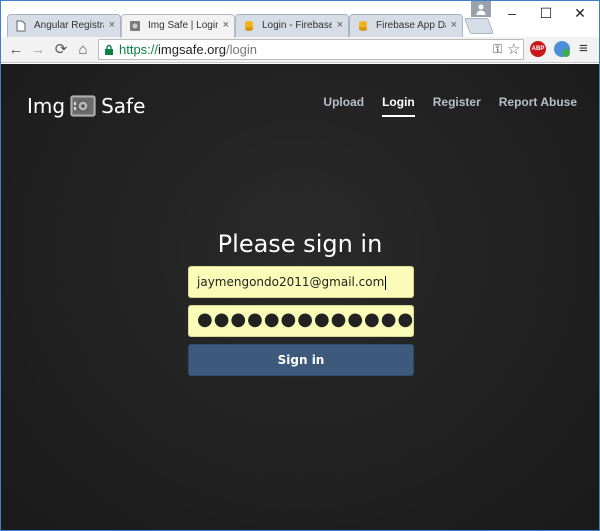 Image resolution: width=600 pixels, height=531 pixels. I want to click on brand-text-right: Safe, so click(123, 106).